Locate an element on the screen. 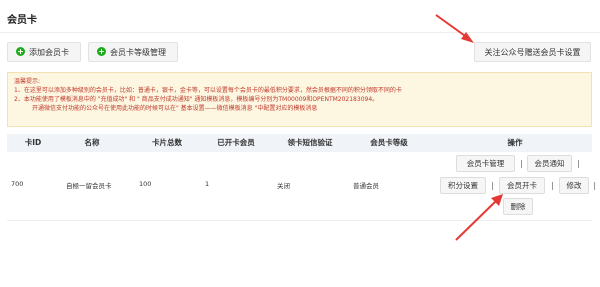  points-setting-button: 积分设置 is located at coordinates (463, 185).